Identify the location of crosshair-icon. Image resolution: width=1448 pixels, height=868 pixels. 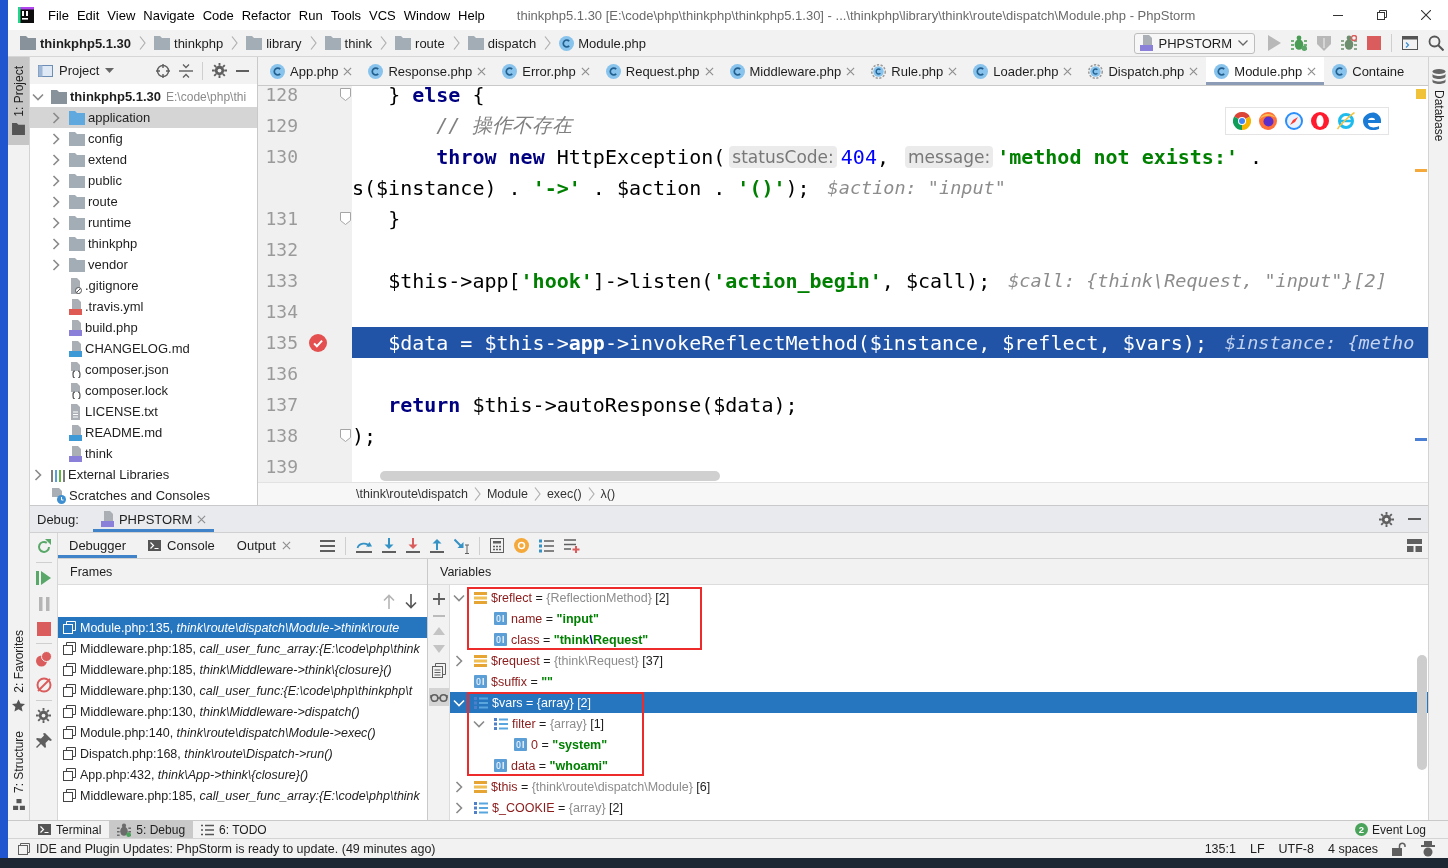
(163, 70).